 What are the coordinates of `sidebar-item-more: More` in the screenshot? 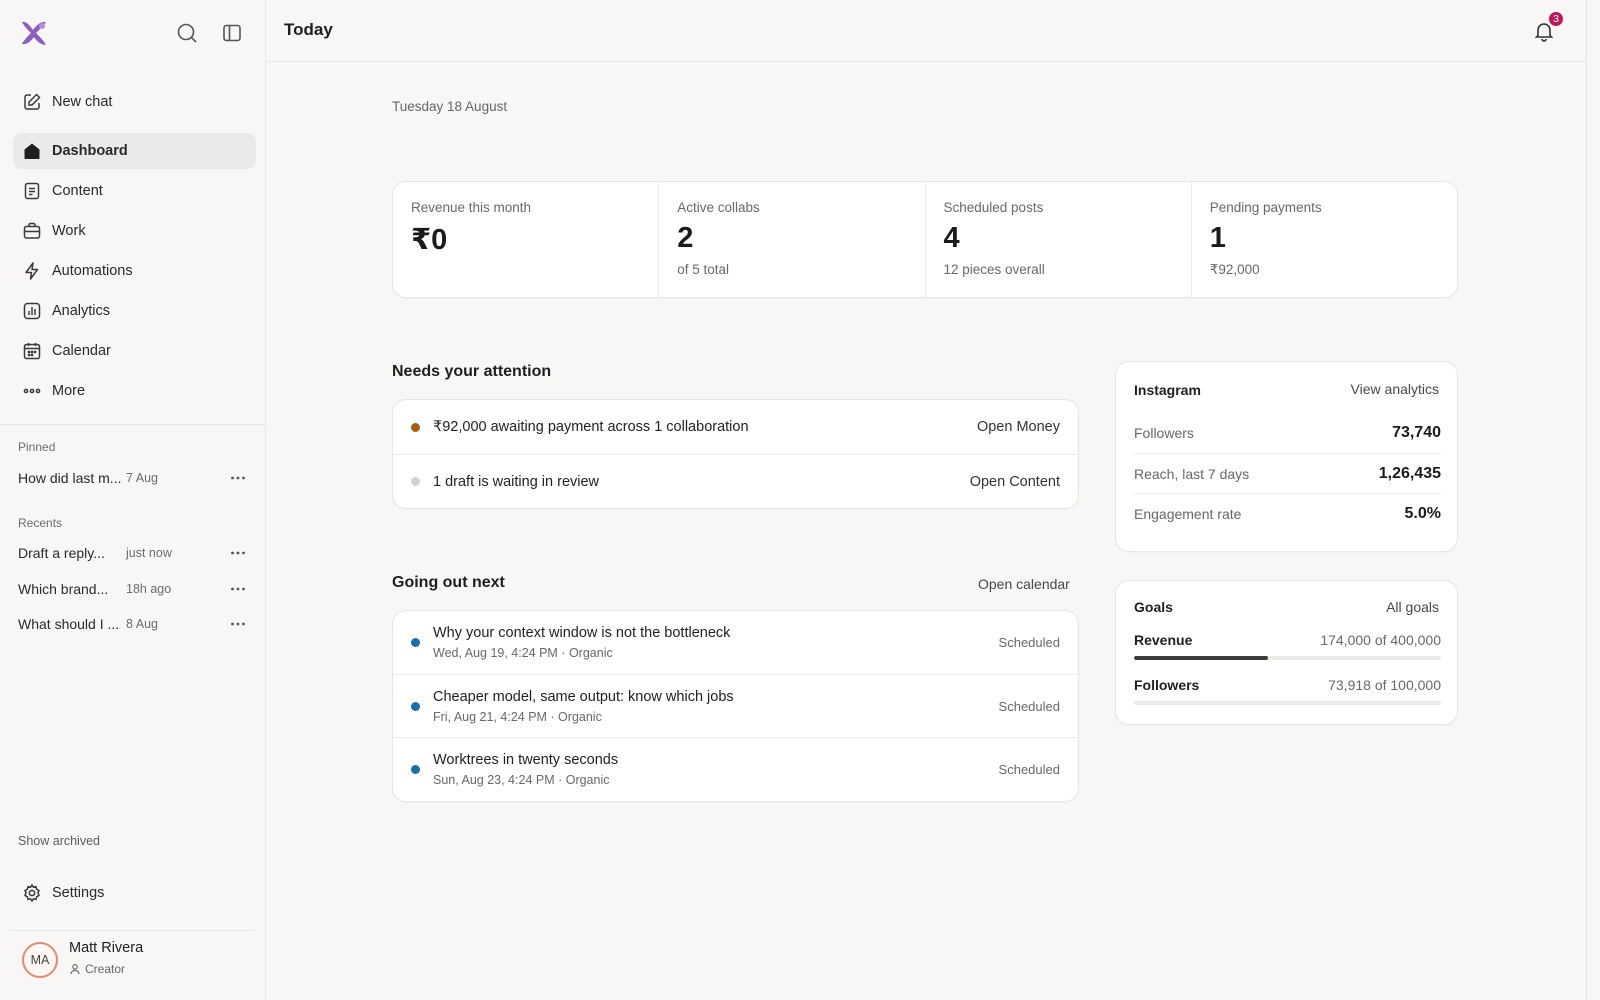 It's located at (134, 391).